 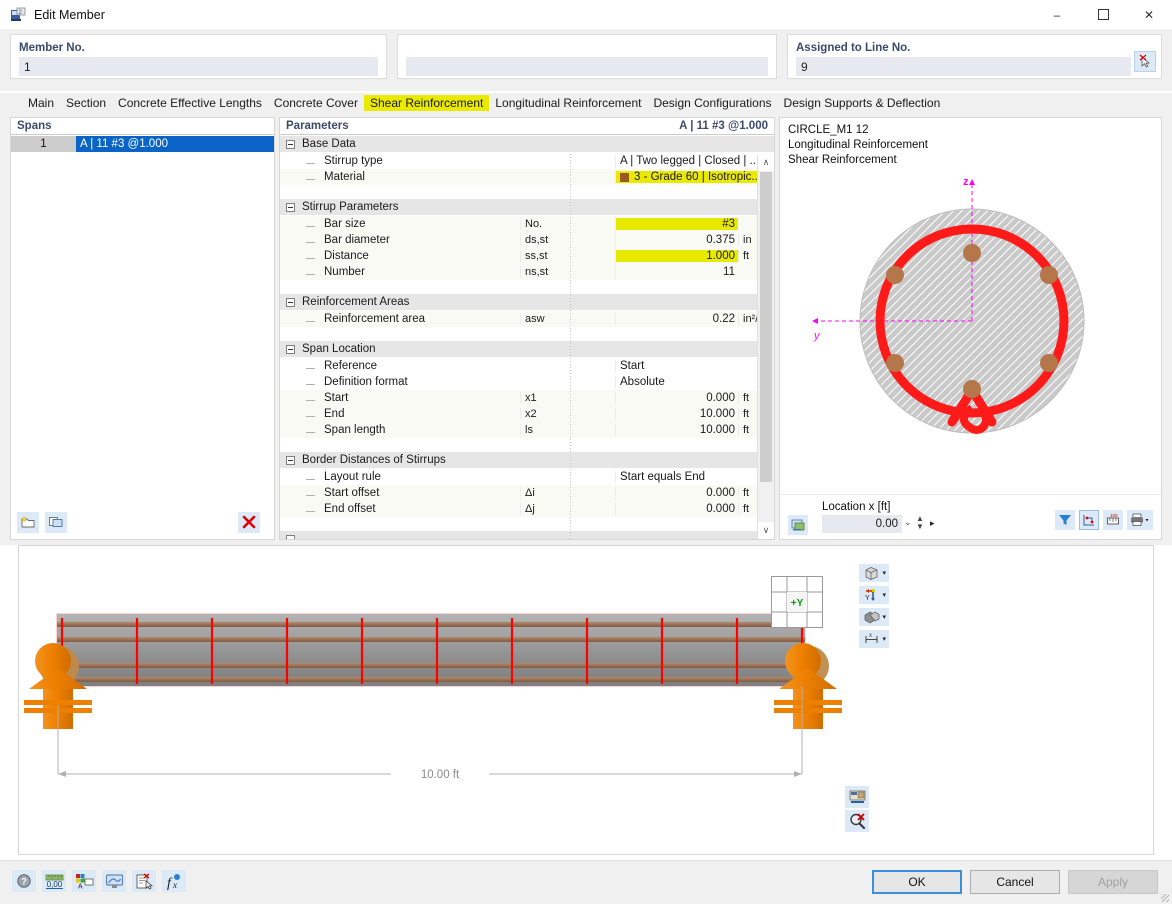 What do you see at coordinates (1015, 882) in the screenshot?
I see `cancel-button: Cancel` at bounding box center [1015, 882].